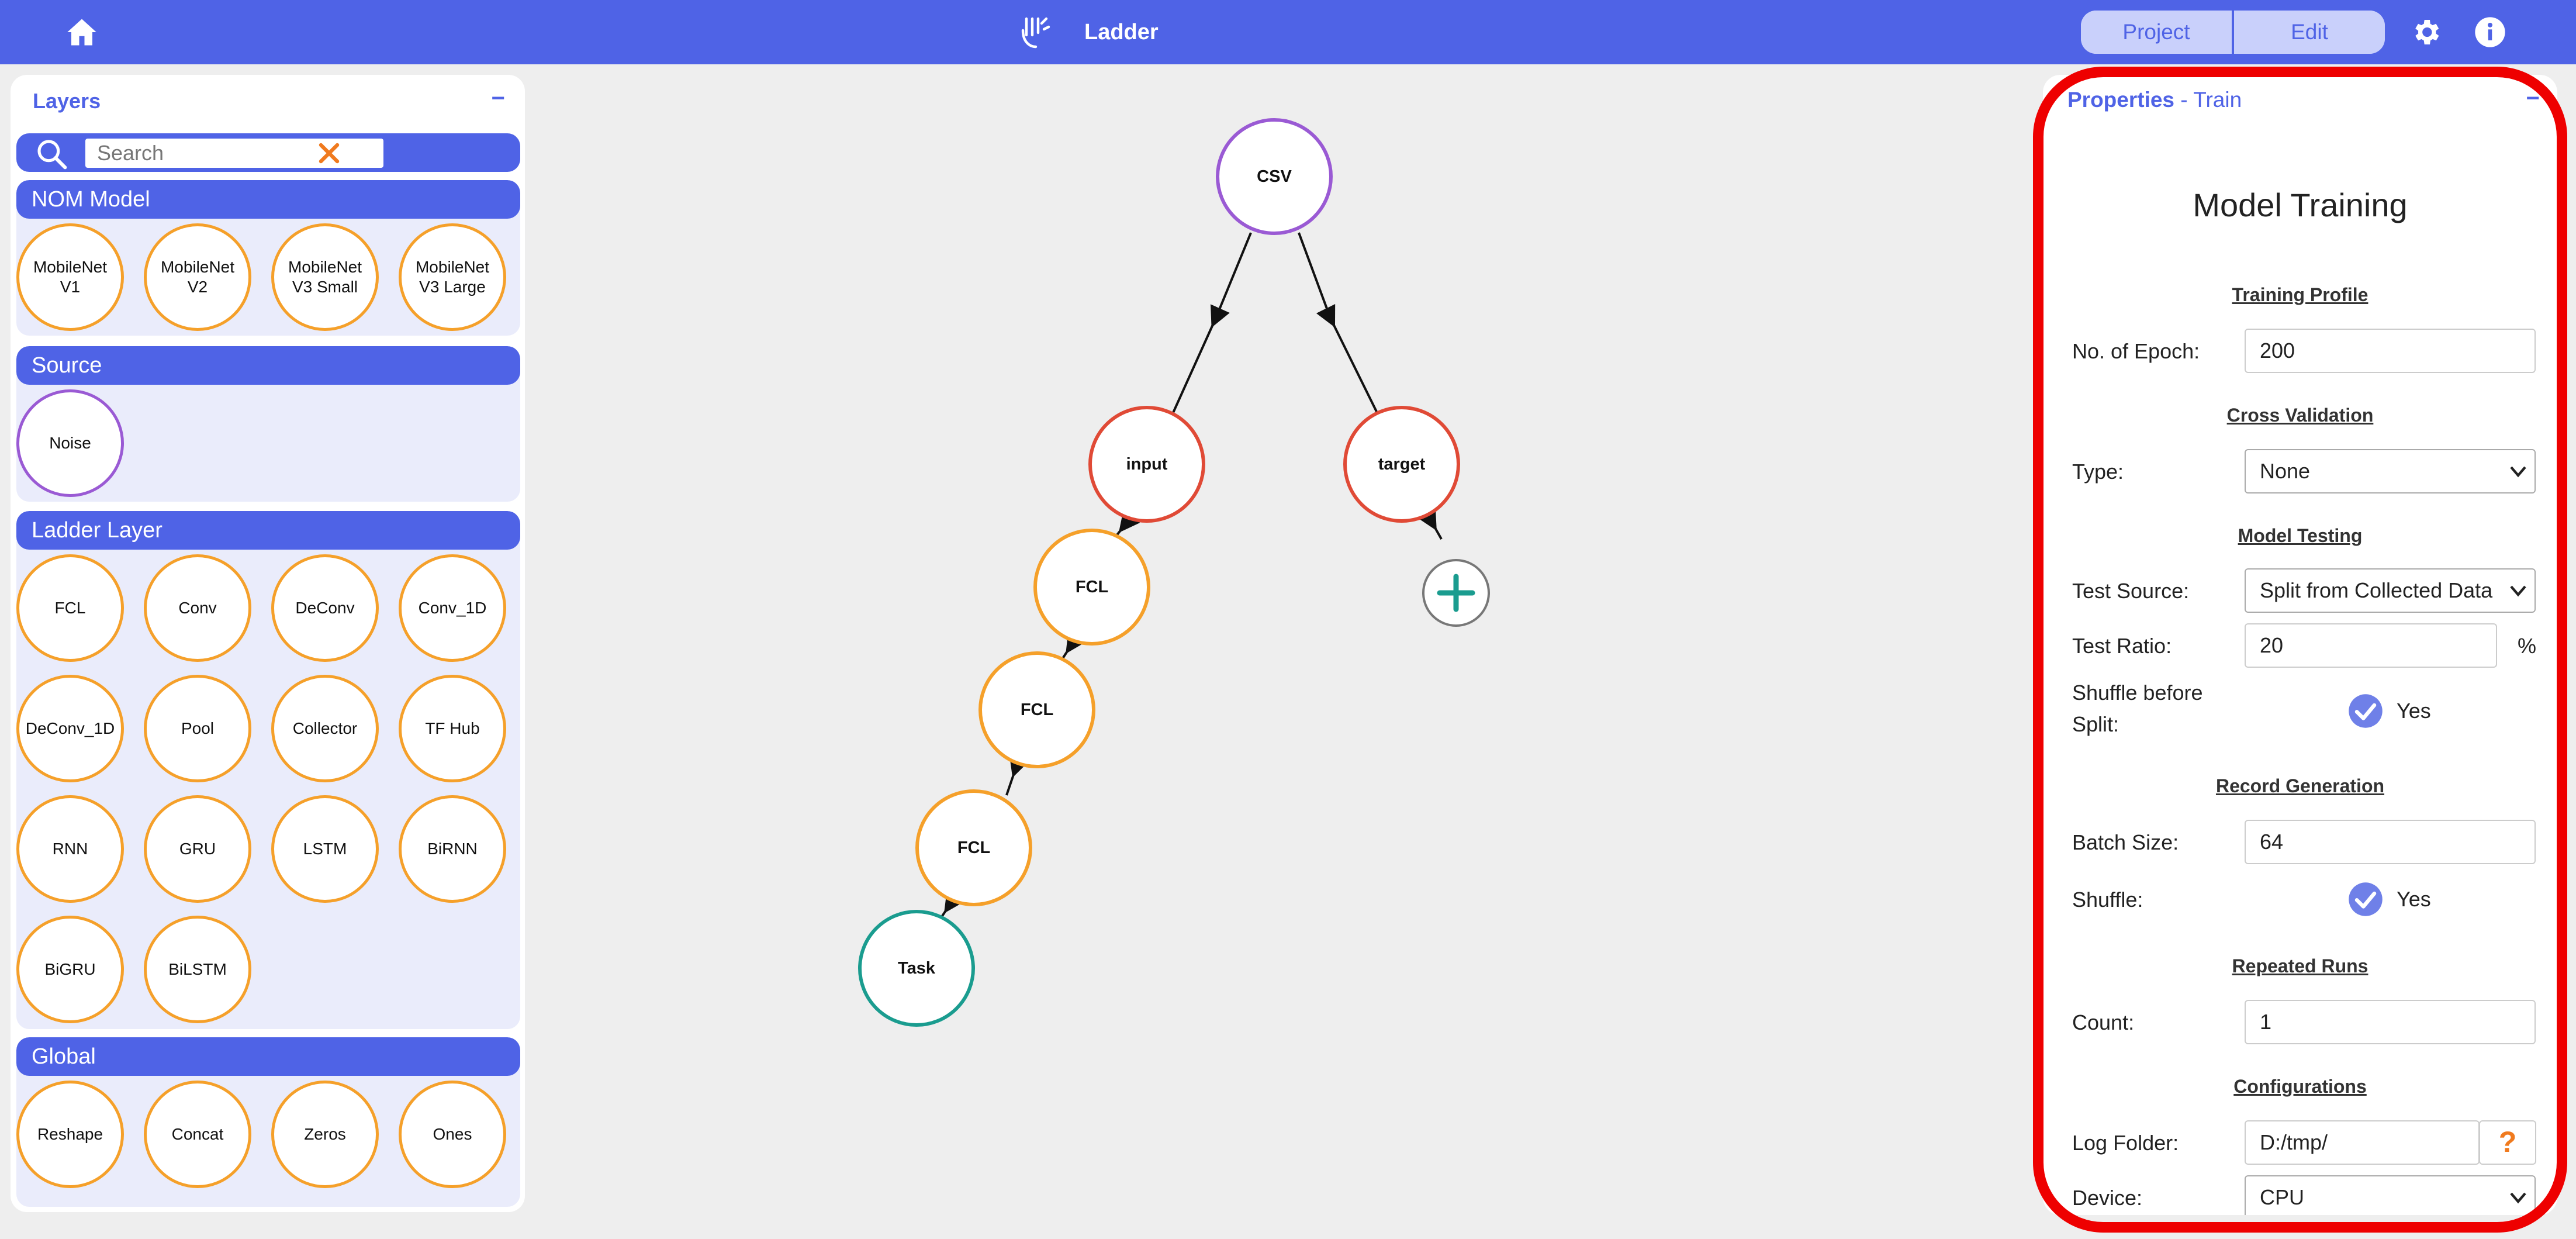  I want to click on layer-item: LSTM, so click(325, 849).